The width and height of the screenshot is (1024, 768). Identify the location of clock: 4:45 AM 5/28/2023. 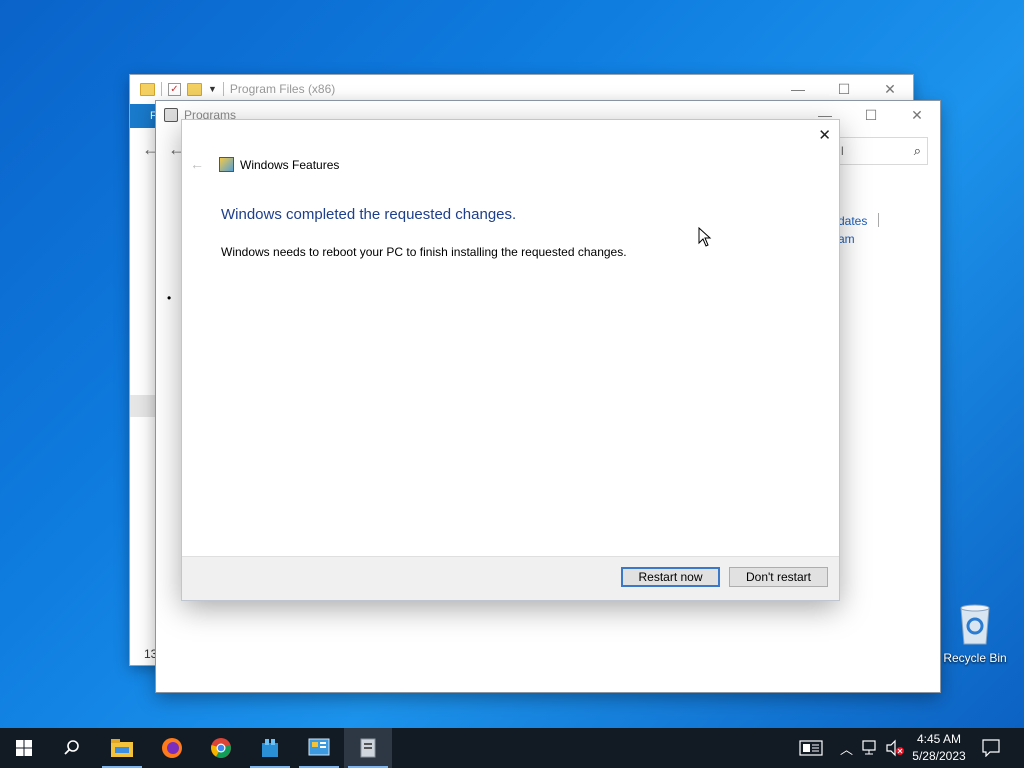
(939, 748).